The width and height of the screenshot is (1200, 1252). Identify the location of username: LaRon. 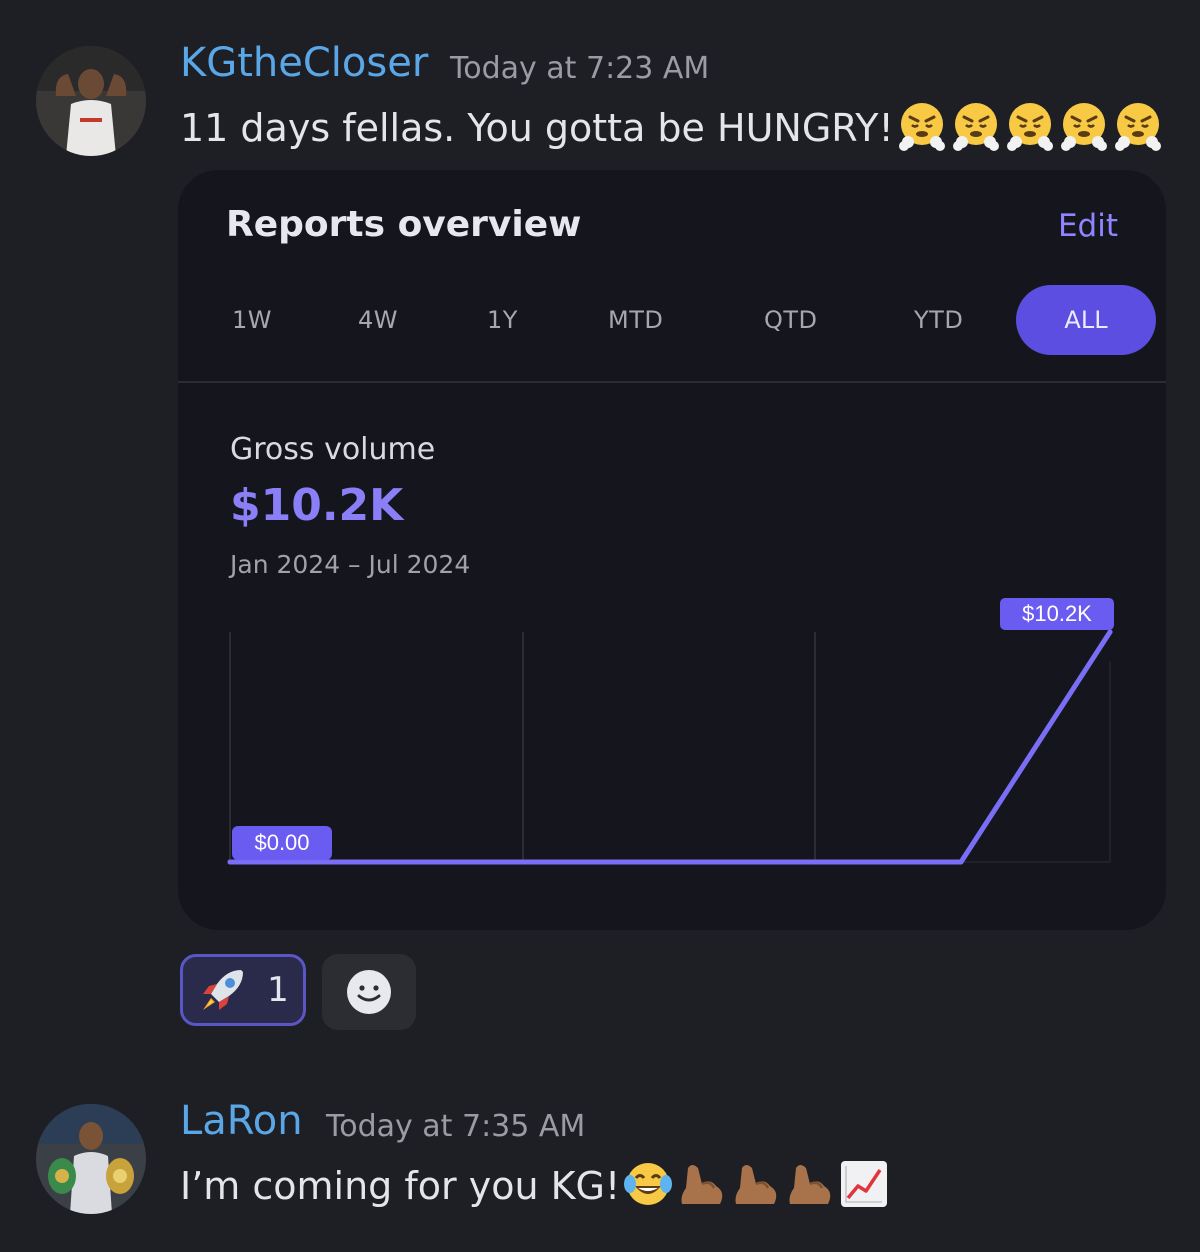
(241, 1121).